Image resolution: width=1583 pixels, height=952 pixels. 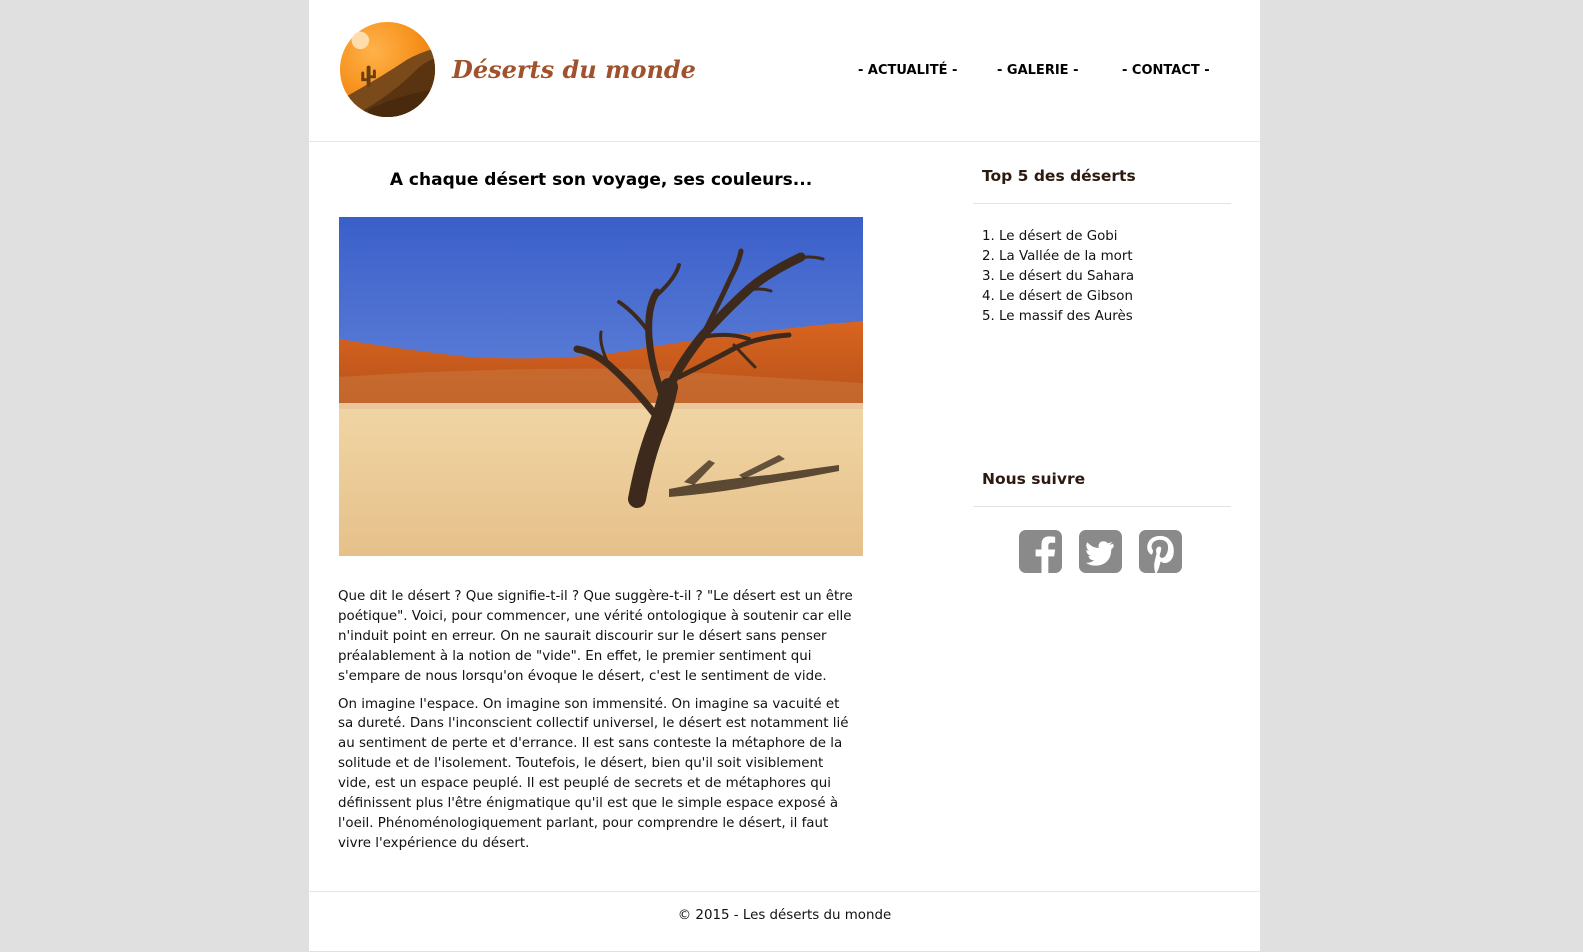 I want to click on nav-item-galerie: - GALERIE -, so click(x=1037, y=70).